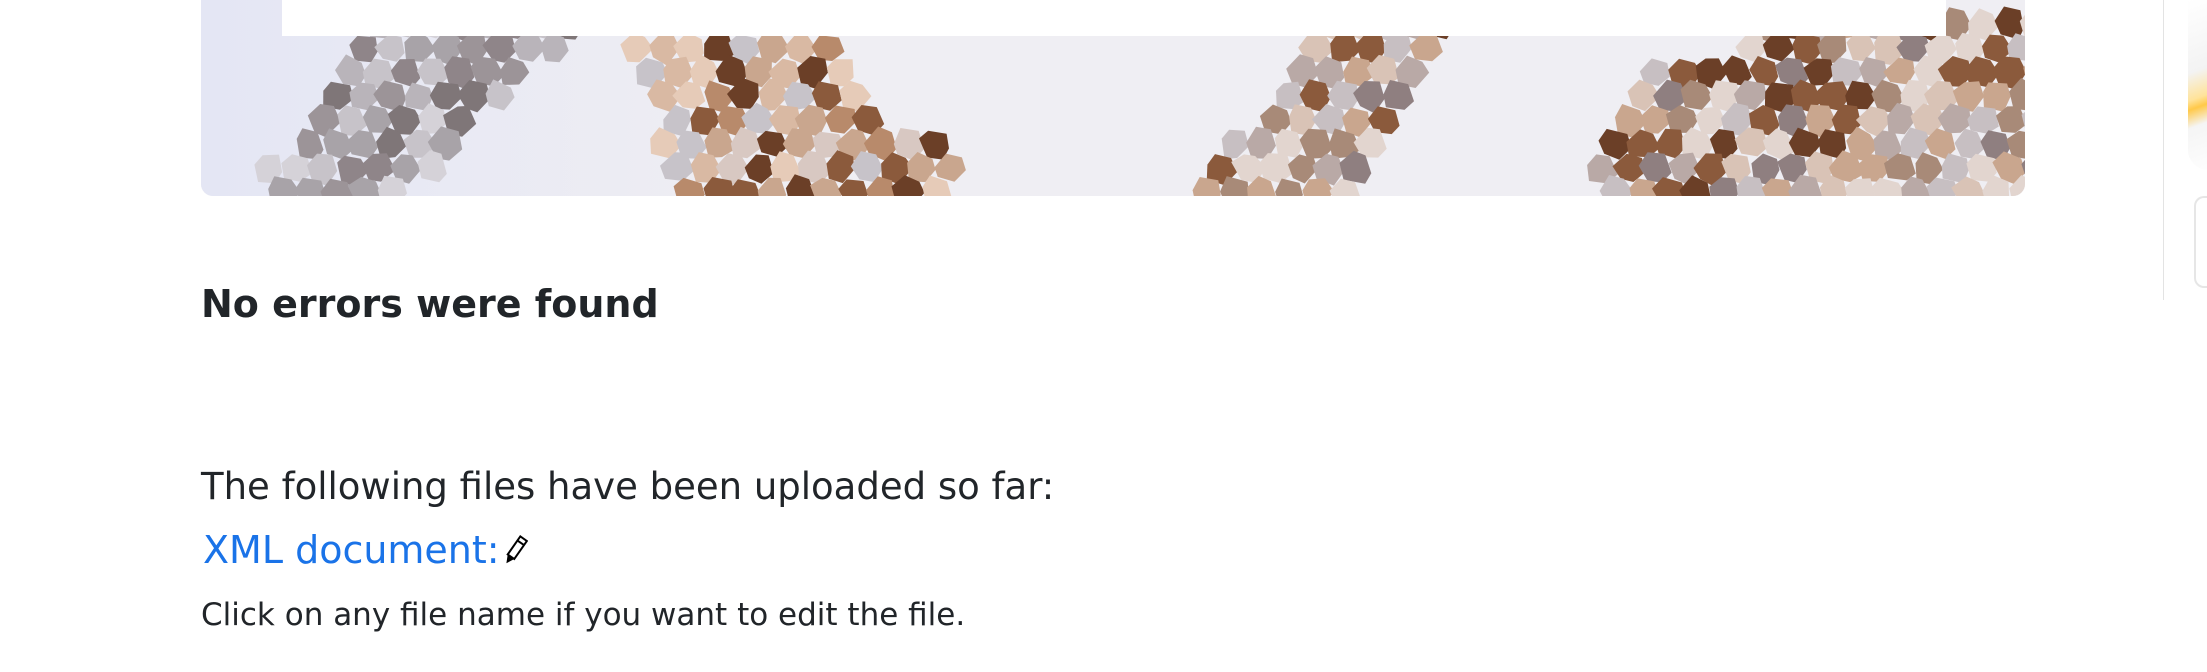  I want to click on status-heading: No errors were found, so click(430, 304).